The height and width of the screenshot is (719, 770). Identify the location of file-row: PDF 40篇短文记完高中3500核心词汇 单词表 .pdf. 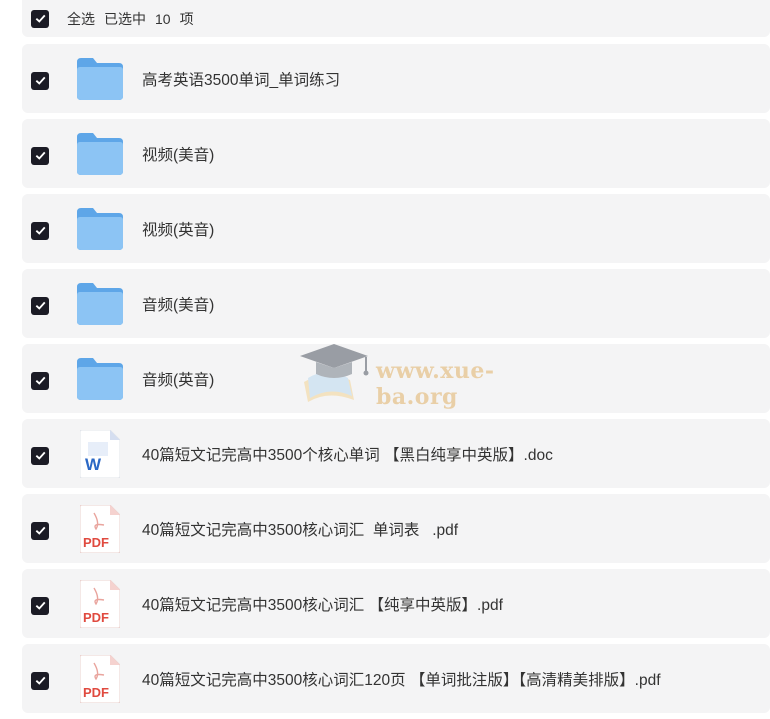
(396, 528).